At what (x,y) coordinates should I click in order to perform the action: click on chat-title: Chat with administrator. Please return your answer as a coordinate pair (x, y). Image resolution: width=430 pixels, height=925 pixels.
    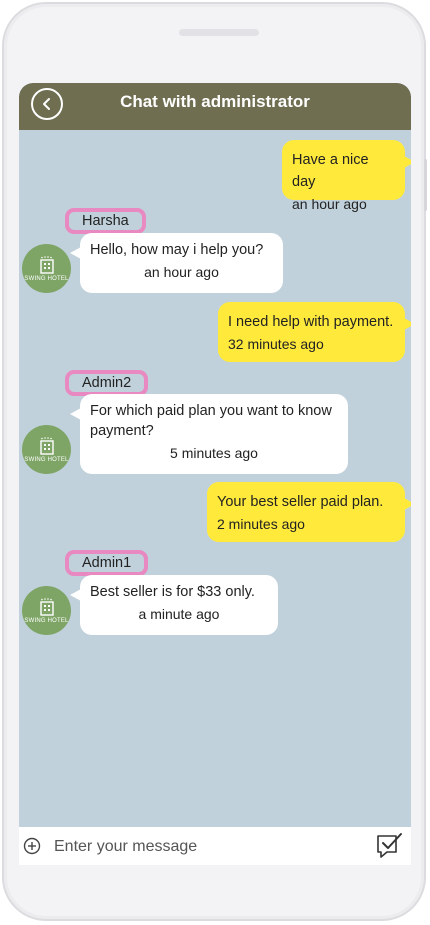
    Looking at the image, I should click on (215, 101).